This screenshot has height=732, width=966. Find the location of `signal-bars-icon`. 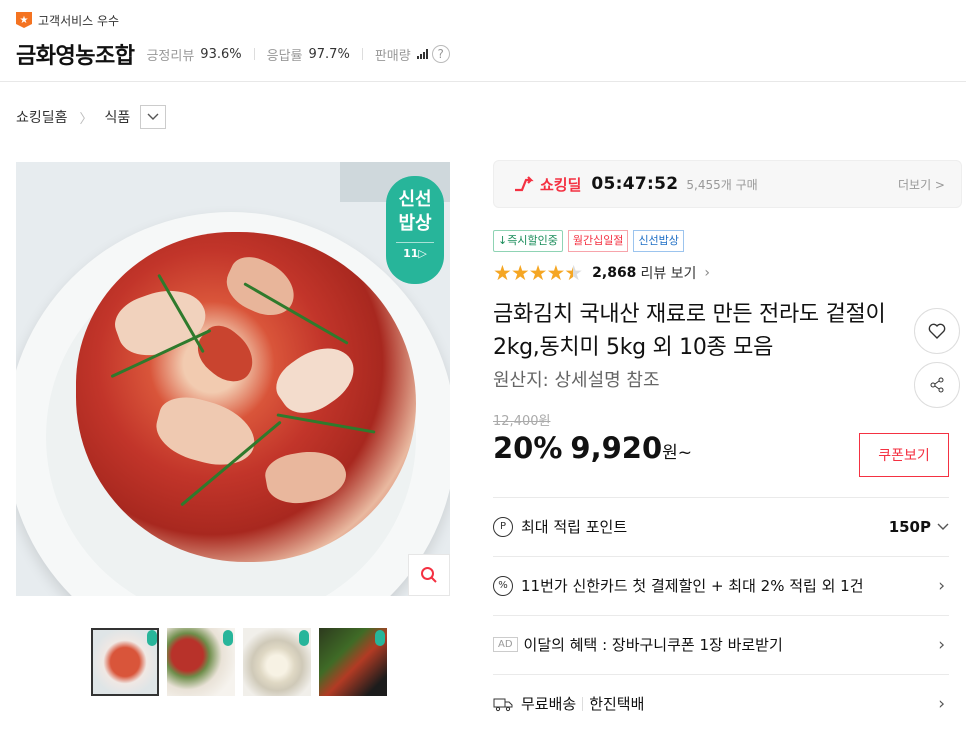

signal-bars-icon is located at coordinates (422, 54).